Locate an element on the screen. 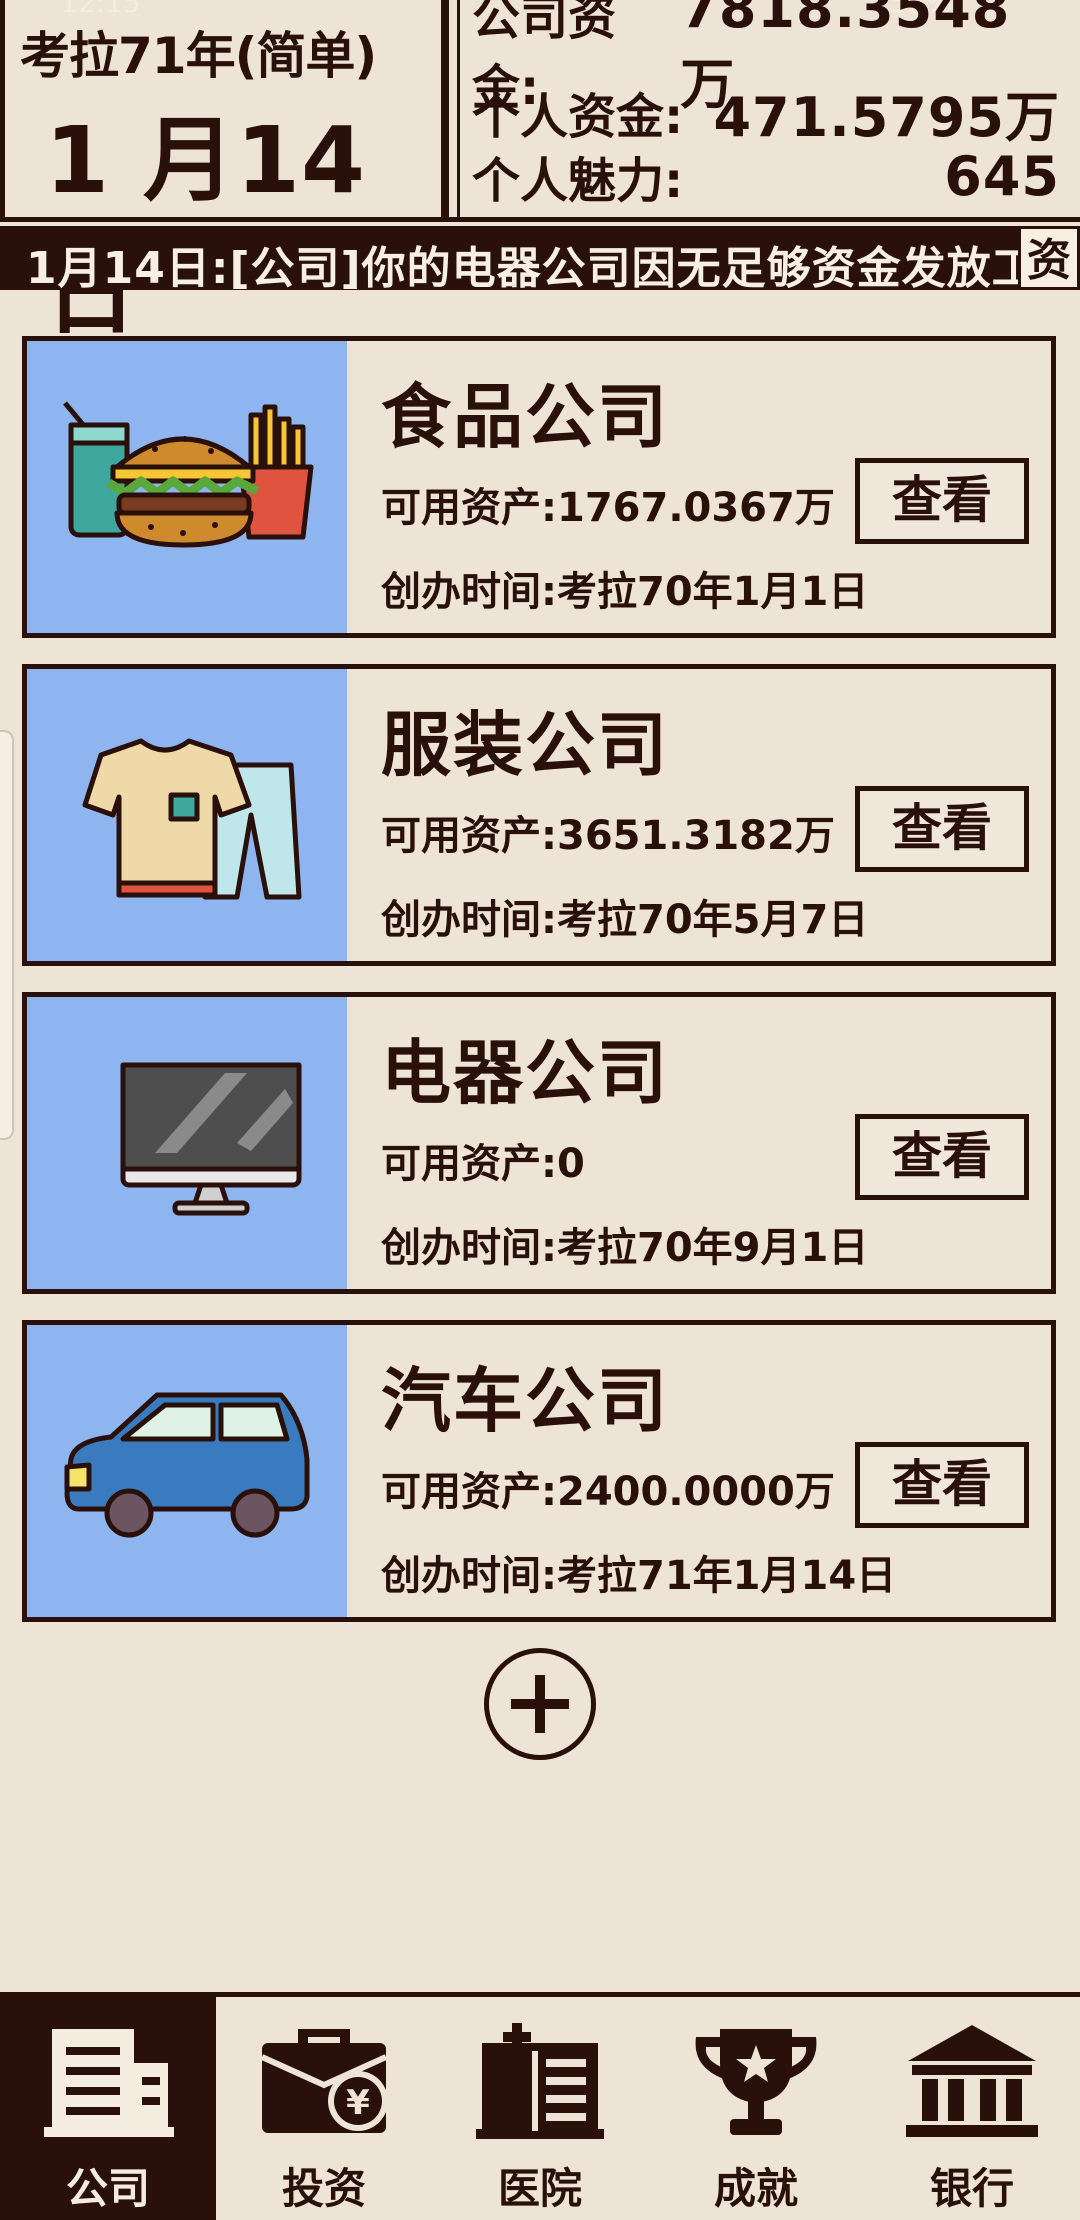 The height and width of the screenshot is (2220, 1080). monitor-icon is located at coordinates (211, 1139).